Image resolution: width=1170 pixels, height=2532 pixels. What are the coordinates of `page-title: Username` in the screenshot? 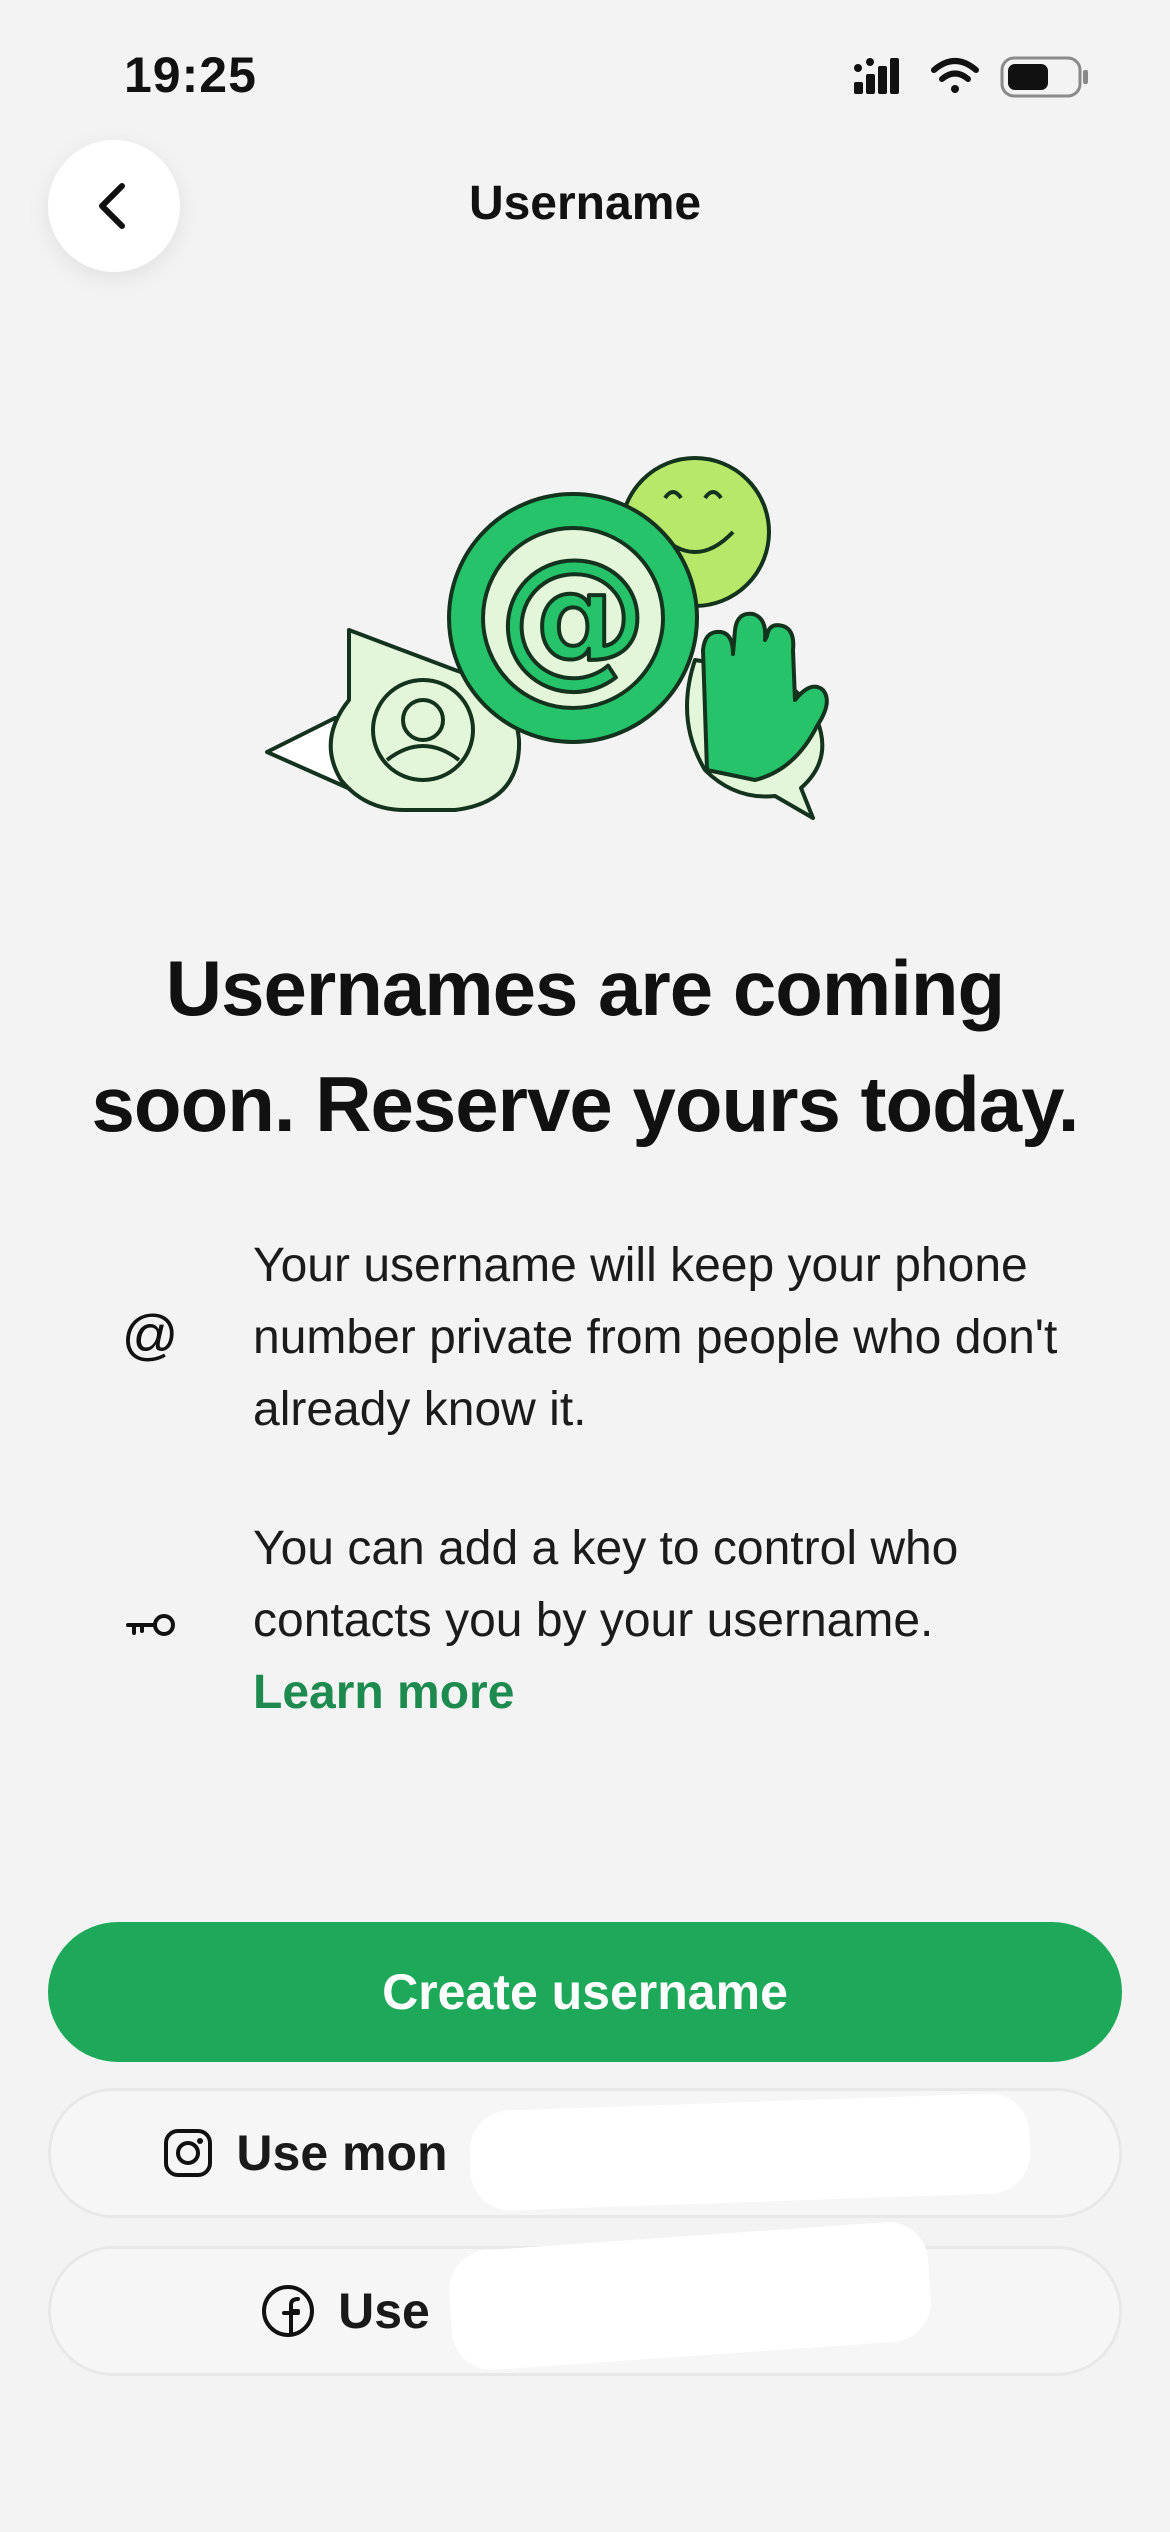 It's located at (585, 203).